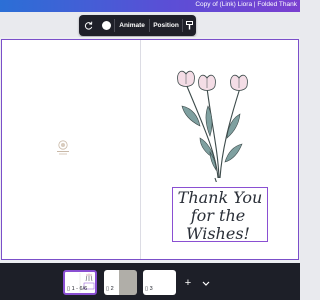 Image resolution: width=320 pixels, height=300 pixels. I want to click on color-swatch-icon, so click(107, 25).